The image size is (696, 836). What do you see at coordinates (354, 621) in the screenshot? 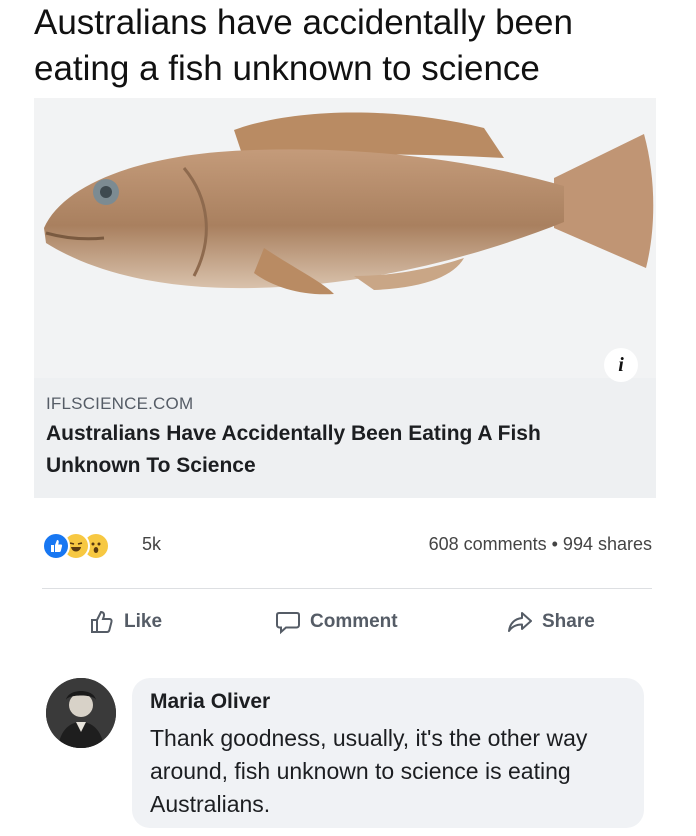
I see `comment-label: Comment` at bounding box center [354, 621].